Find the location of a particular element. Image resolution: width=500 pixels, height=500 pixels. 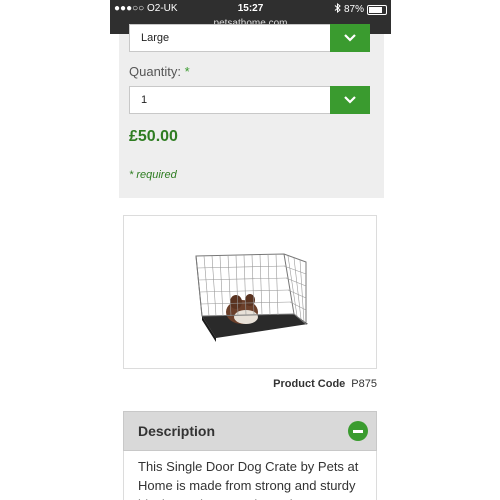

status-right: 87% is located at coordinates (360, 9).